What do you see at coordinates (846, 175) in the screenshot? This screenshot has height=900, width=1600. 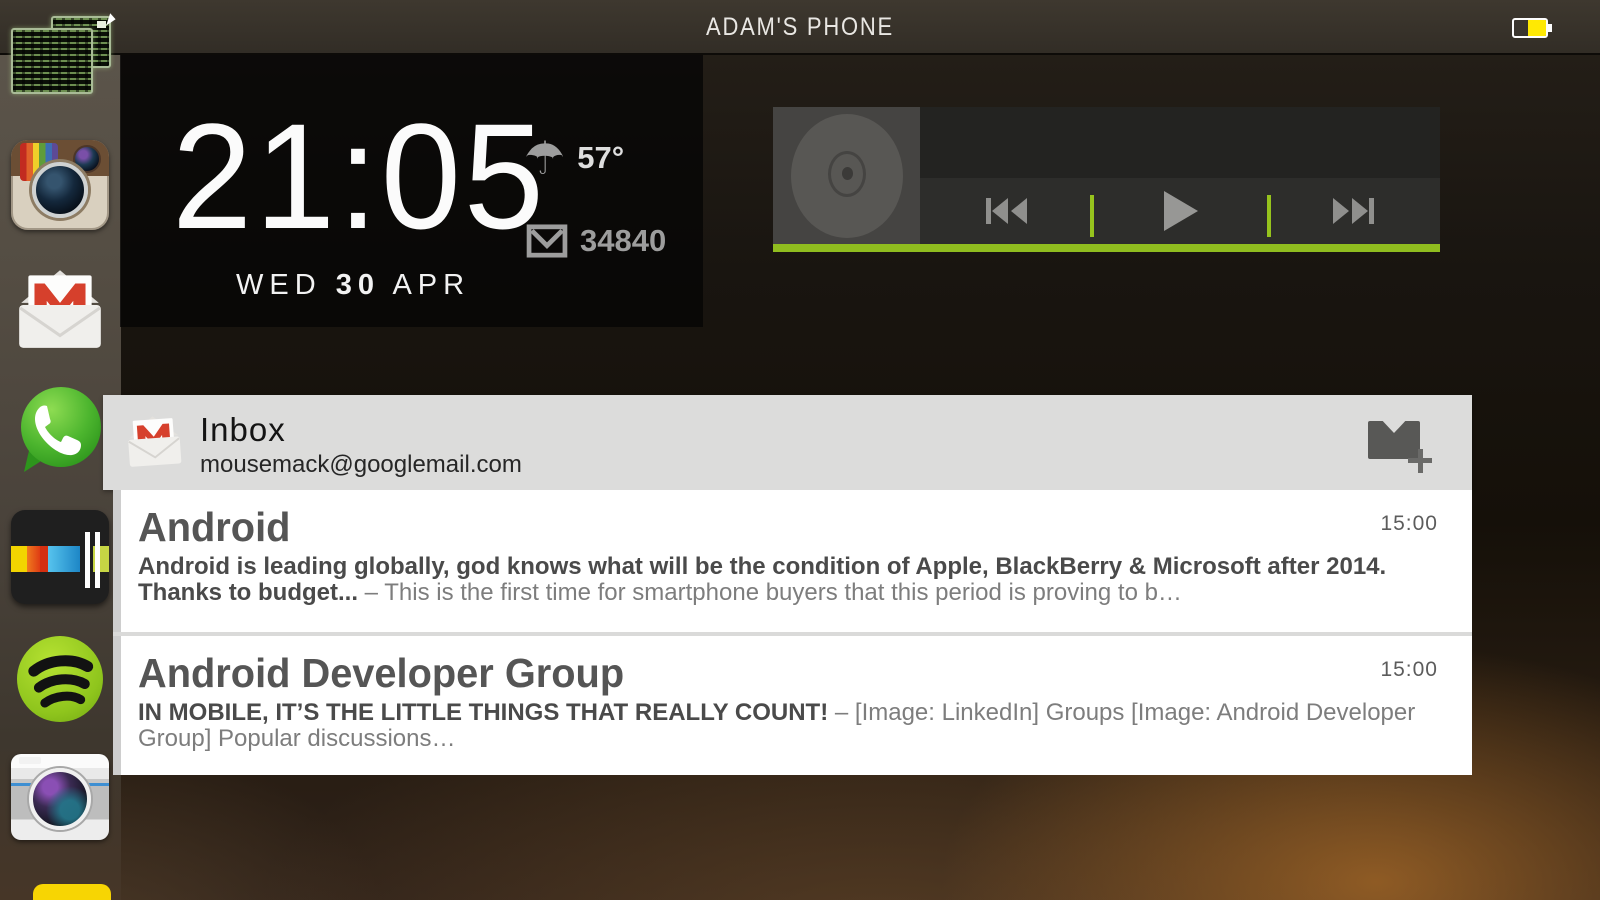 I see `album-art` at bounding box center [846, 175].